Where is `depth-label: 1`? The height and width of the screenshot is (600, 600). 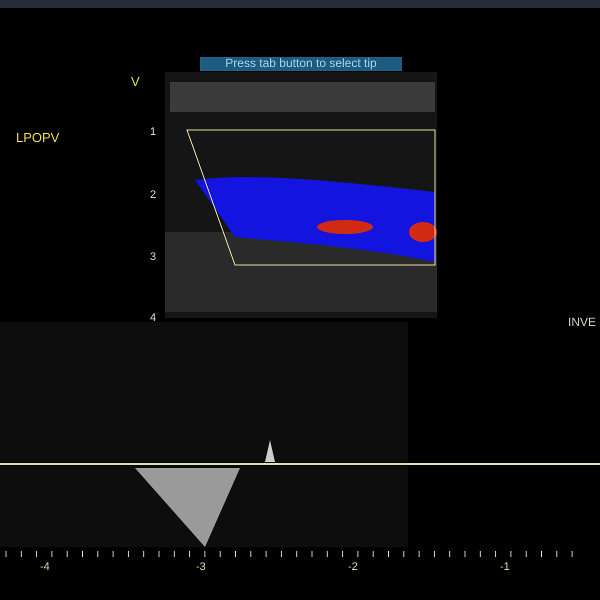 depth-label: 1 is located at coordinates (153, 132).